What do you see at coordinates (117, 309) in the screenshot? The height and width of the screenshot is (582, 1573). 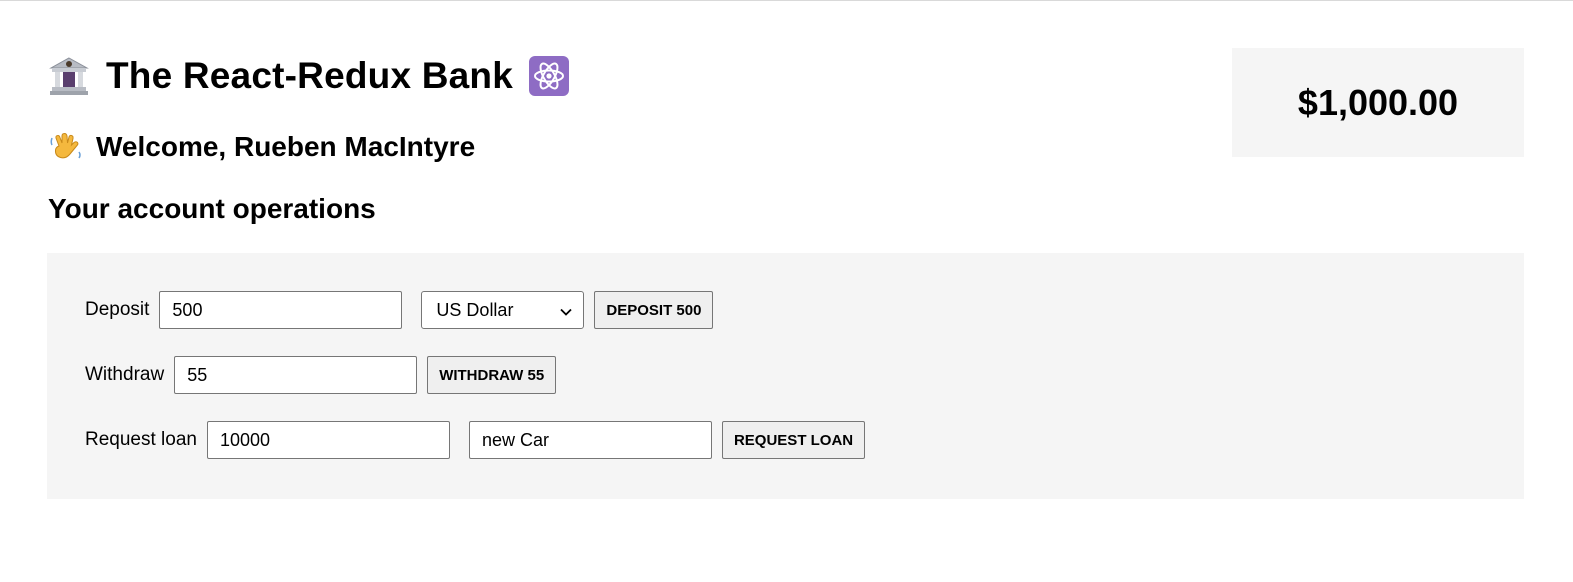 I see `deposit-label: Deposit` at bounding box center [117, 309].